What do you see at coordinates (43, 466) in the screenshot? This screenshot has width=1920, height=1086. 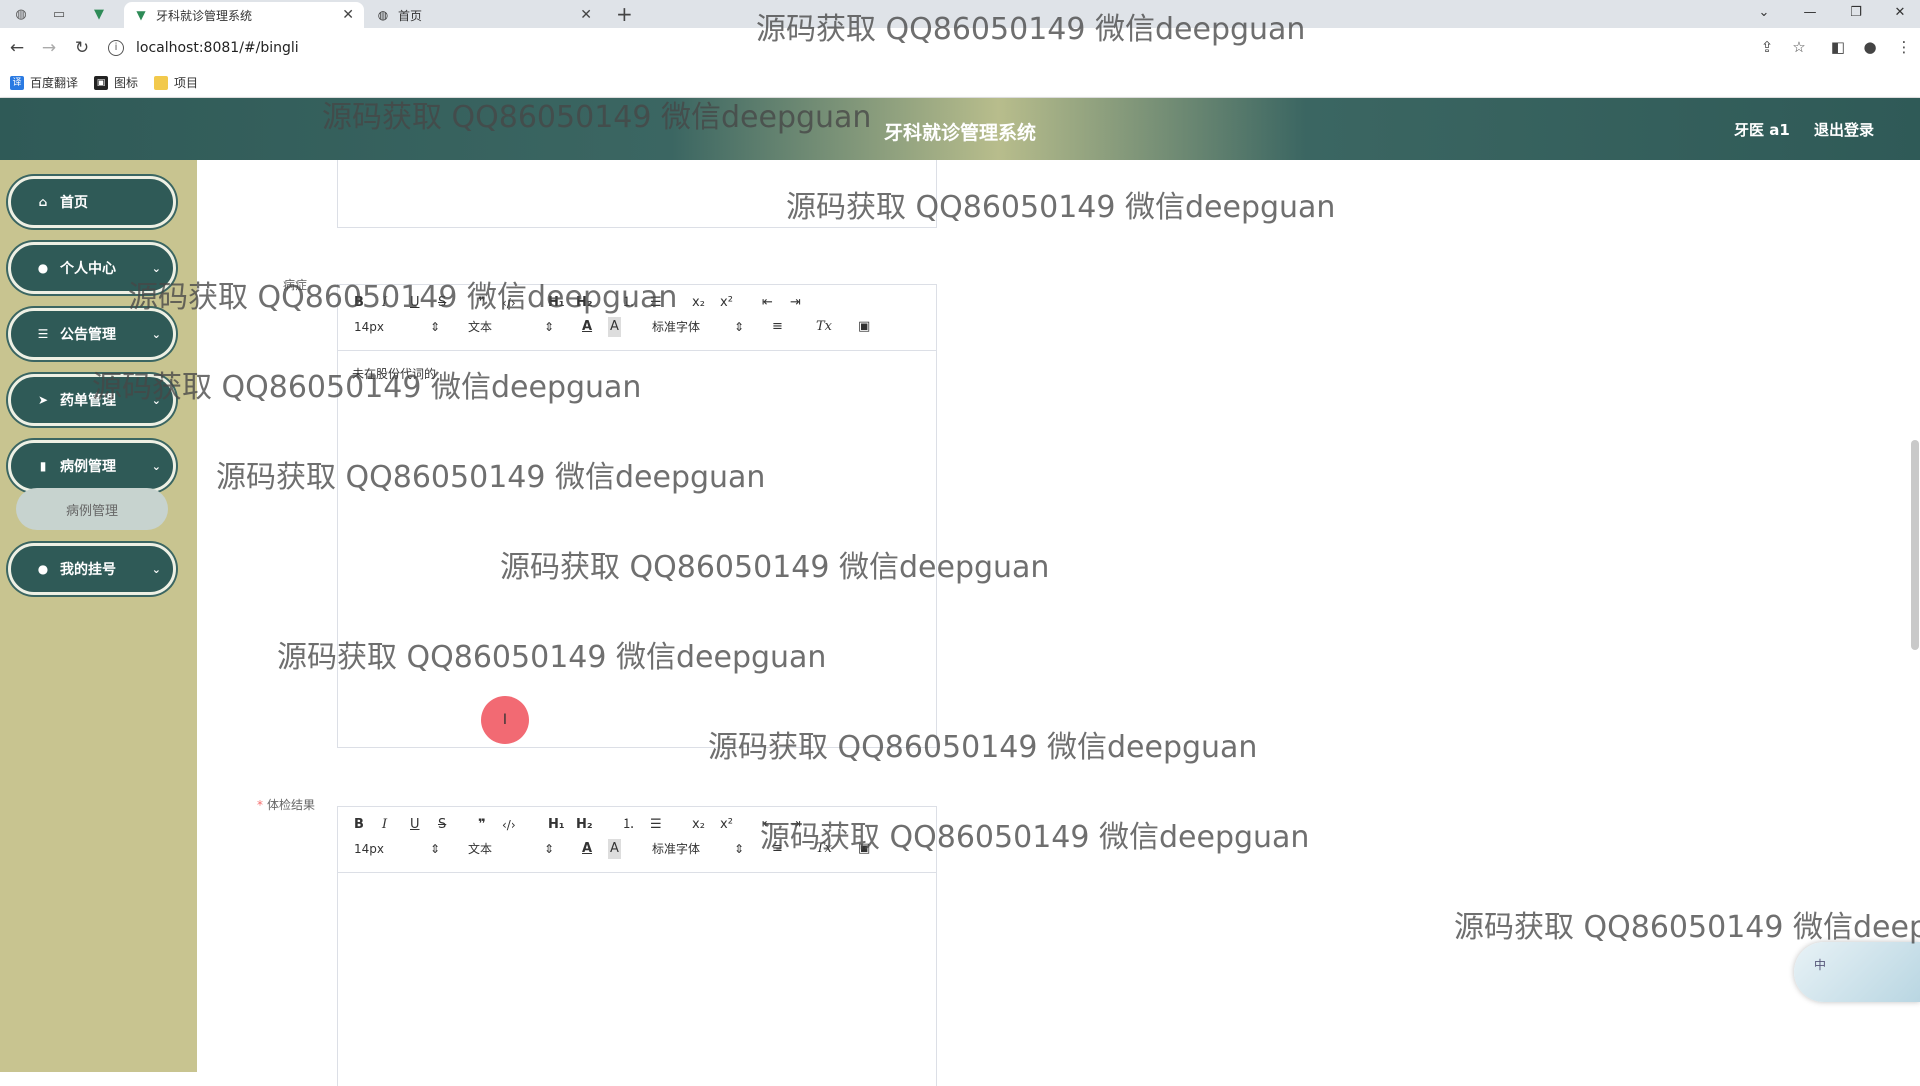 I see `bar-chart-icon: ▮` at bounding box center [43, 466].